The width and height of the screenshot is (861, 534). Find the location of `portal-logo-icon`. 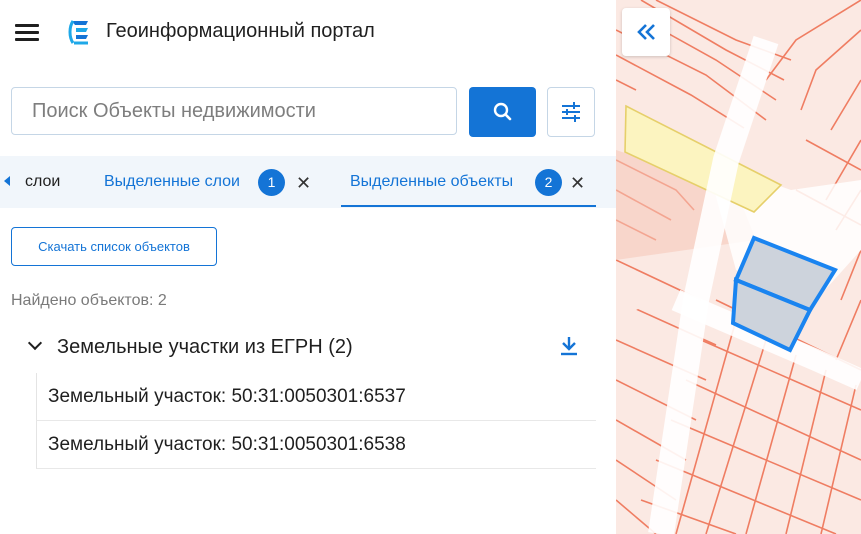

portal-logo-icon is located at coordinates (78, 32).